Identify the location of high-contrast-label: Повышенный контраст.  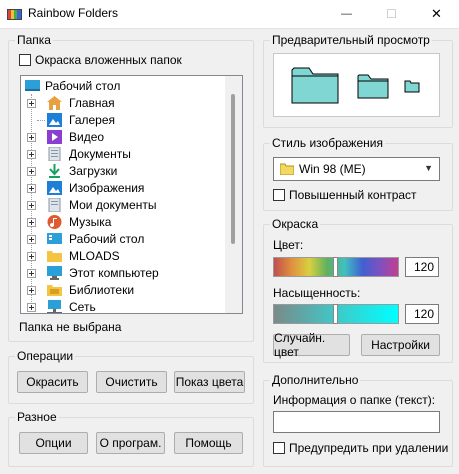
(353, 195).